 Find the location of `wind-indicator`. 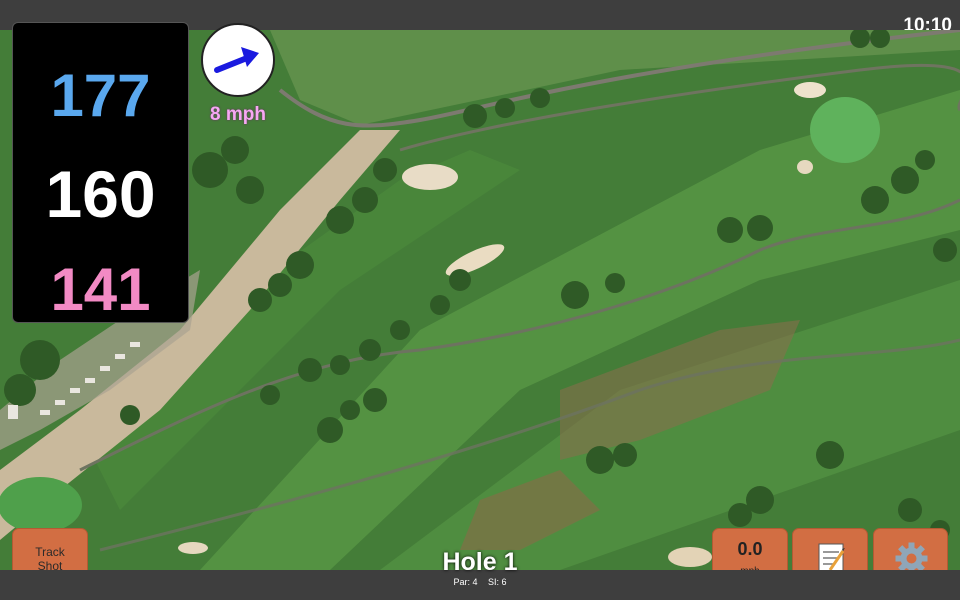

wind-indicator is located at coordinates (238, 60).